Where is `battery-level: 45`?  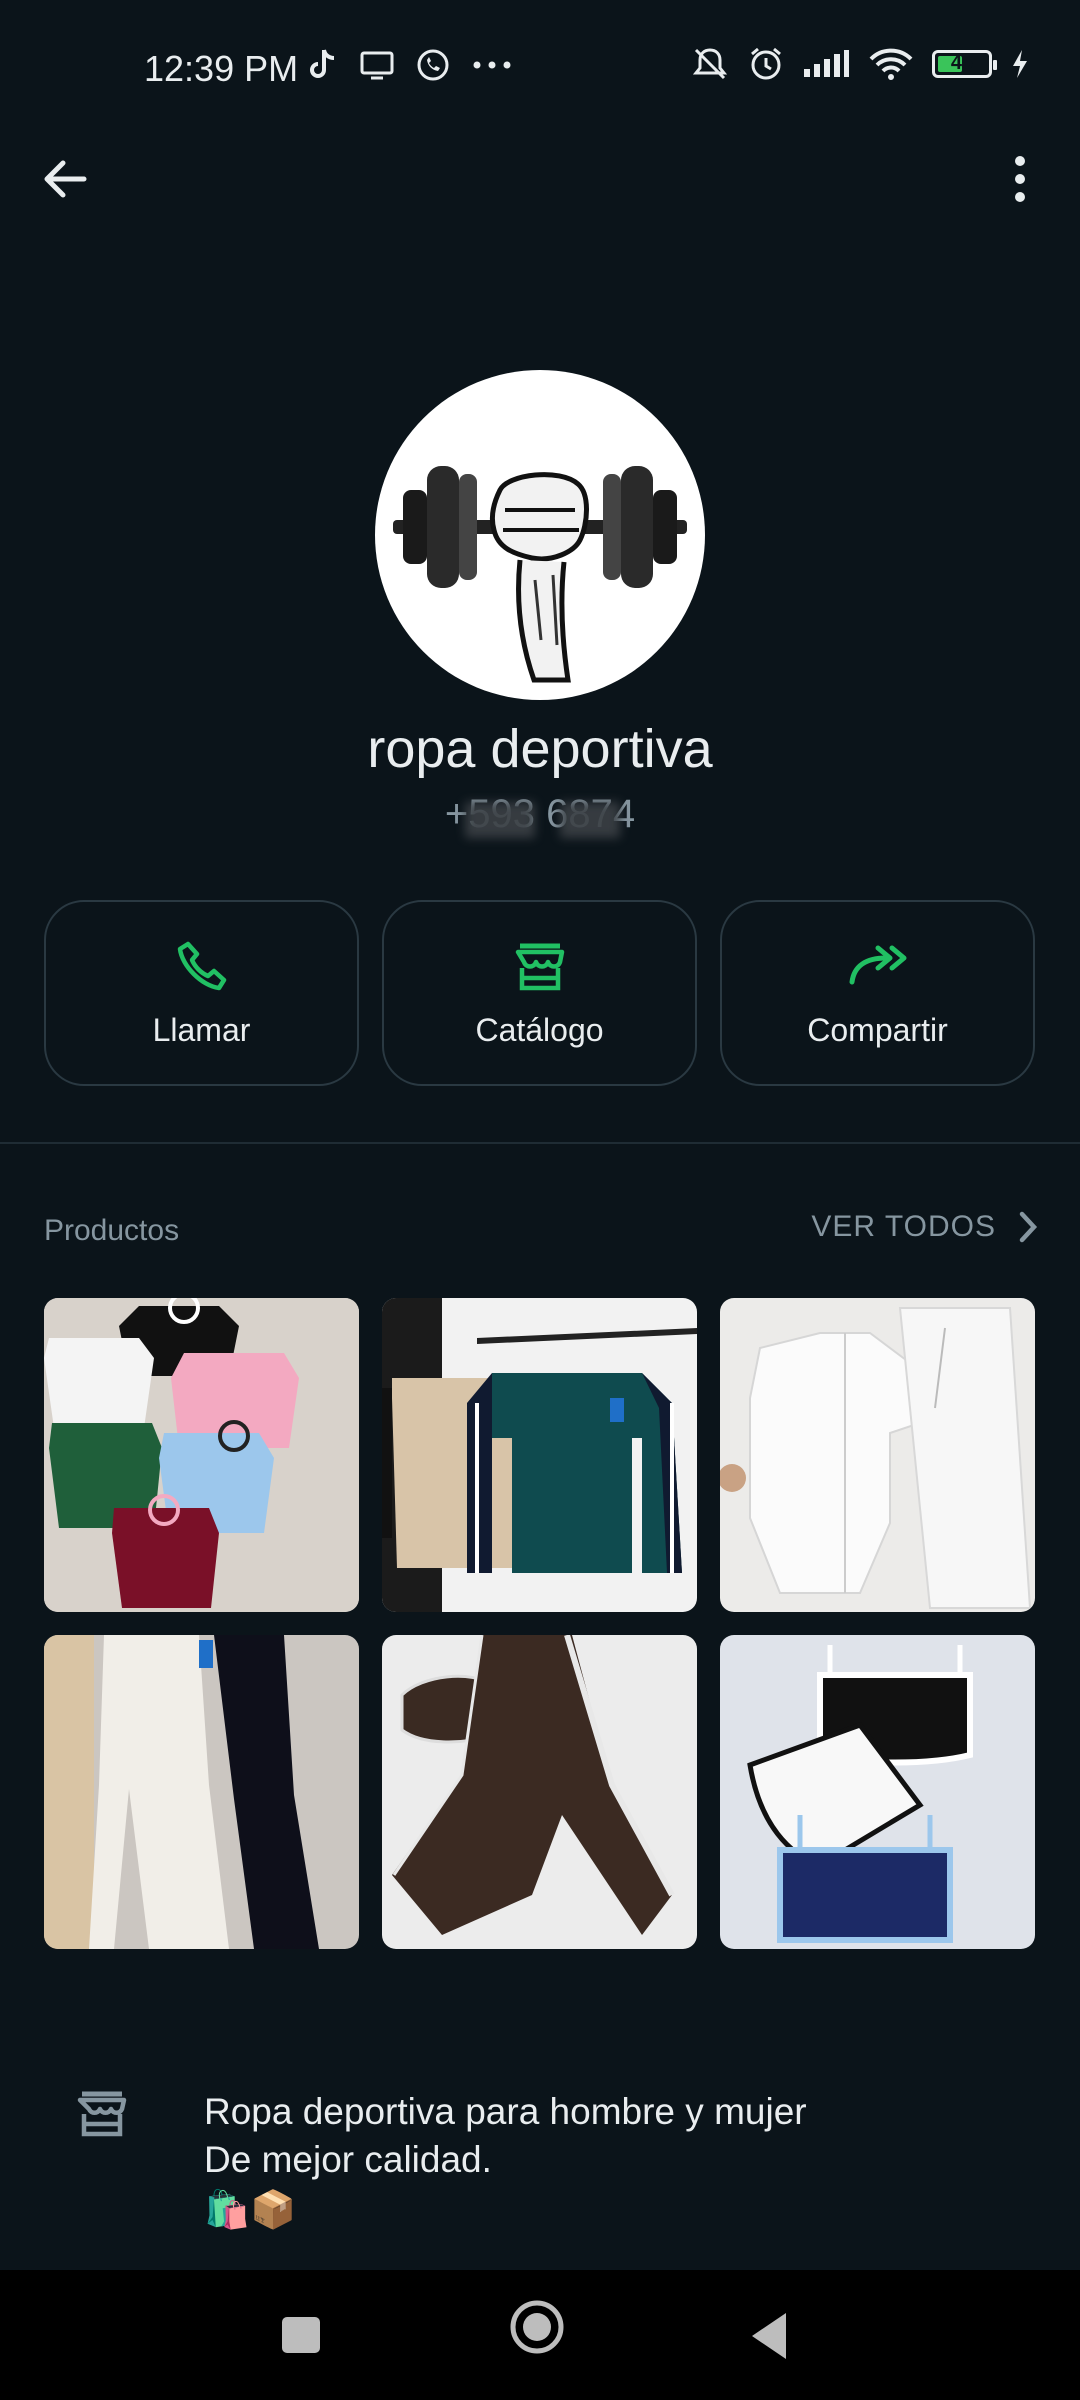
battery-level: 45 is located at coordinates (962, 63).